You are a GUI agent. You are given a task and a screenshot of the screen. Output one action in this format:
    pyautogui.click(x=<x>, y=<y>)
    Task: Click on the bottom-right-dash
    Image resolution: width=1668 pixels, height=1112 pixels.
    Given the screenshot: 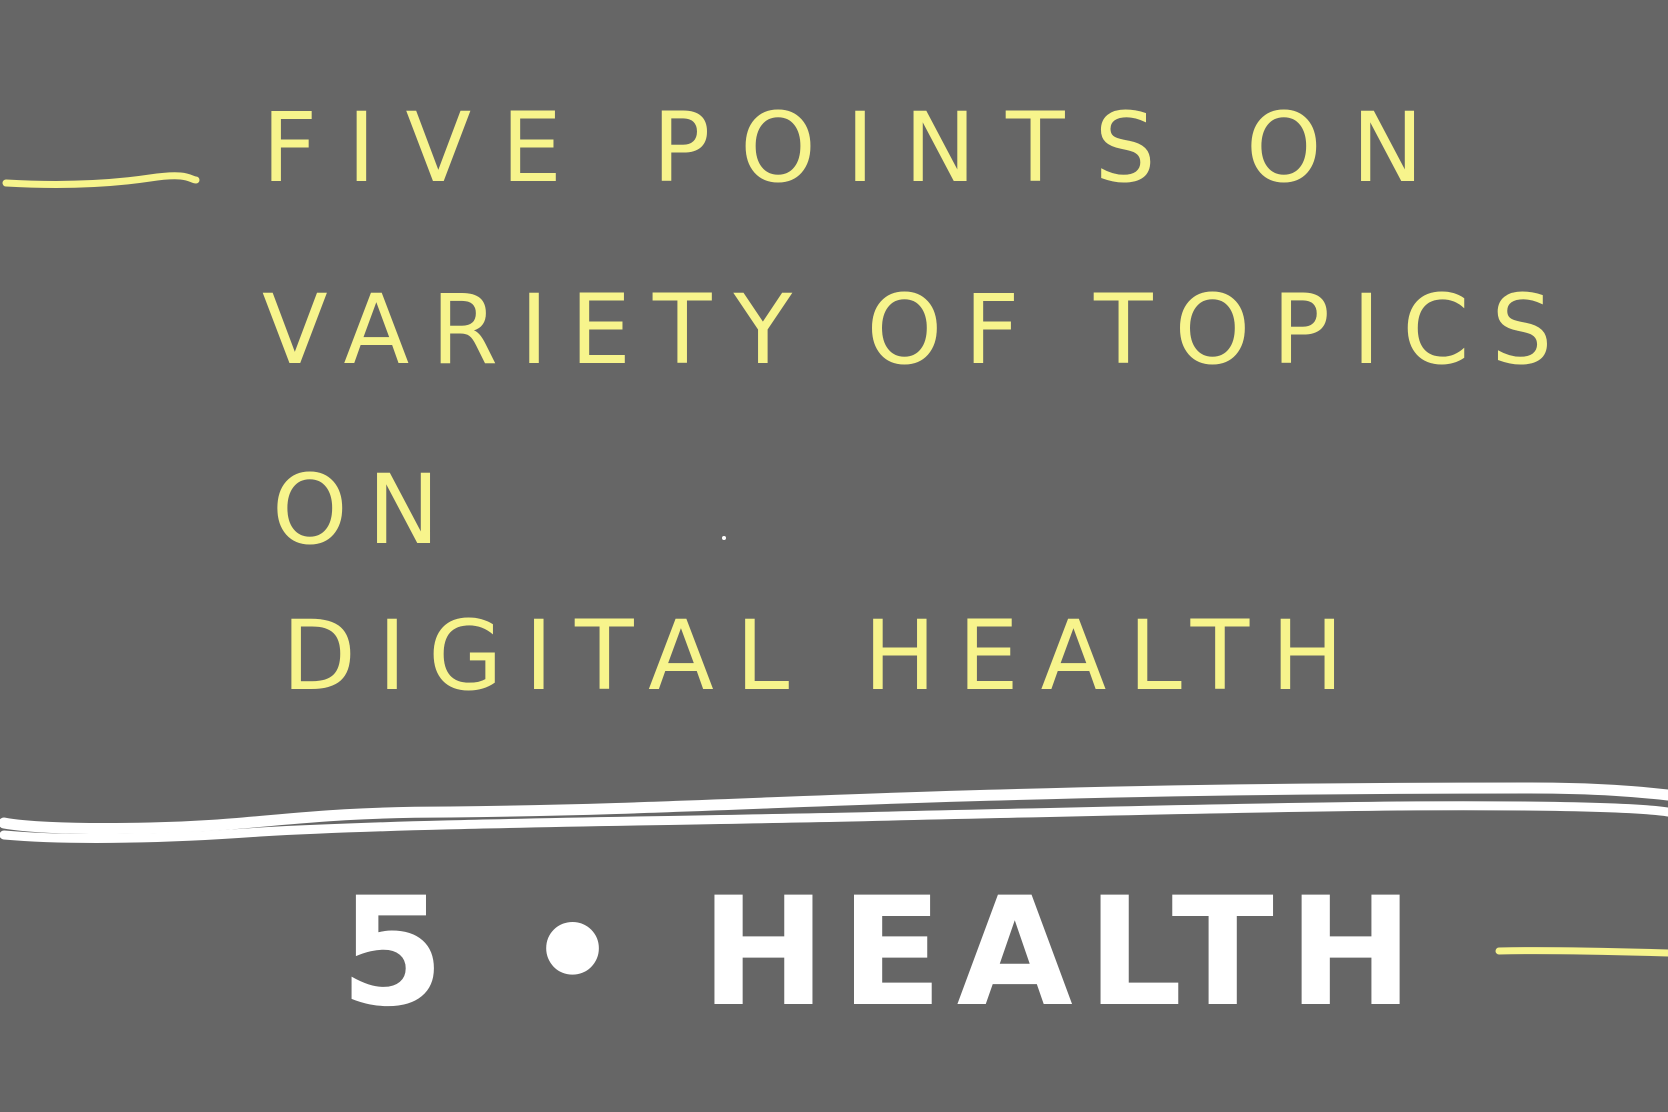 What is the action you would take?
    pyautogui.click(x=1581, y=952)
    